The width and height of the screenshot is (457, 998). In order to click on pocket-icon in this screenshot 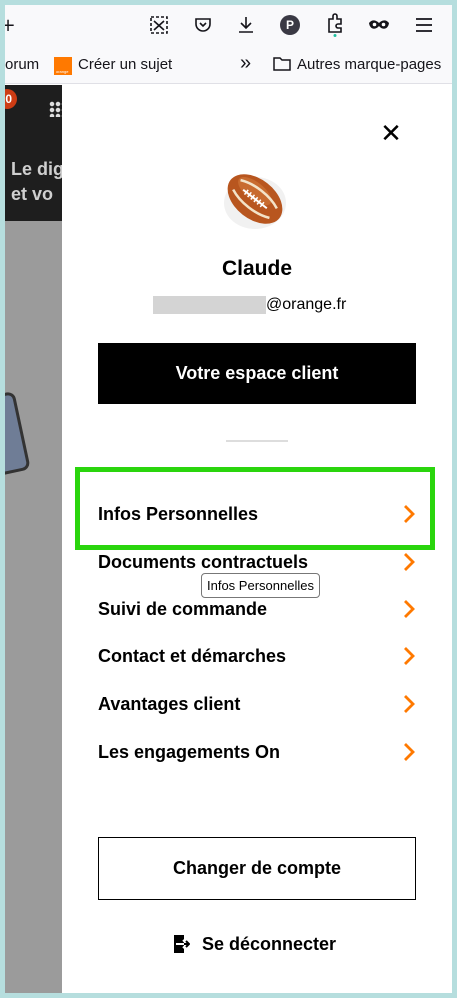, I will do `click(203, 25)`.